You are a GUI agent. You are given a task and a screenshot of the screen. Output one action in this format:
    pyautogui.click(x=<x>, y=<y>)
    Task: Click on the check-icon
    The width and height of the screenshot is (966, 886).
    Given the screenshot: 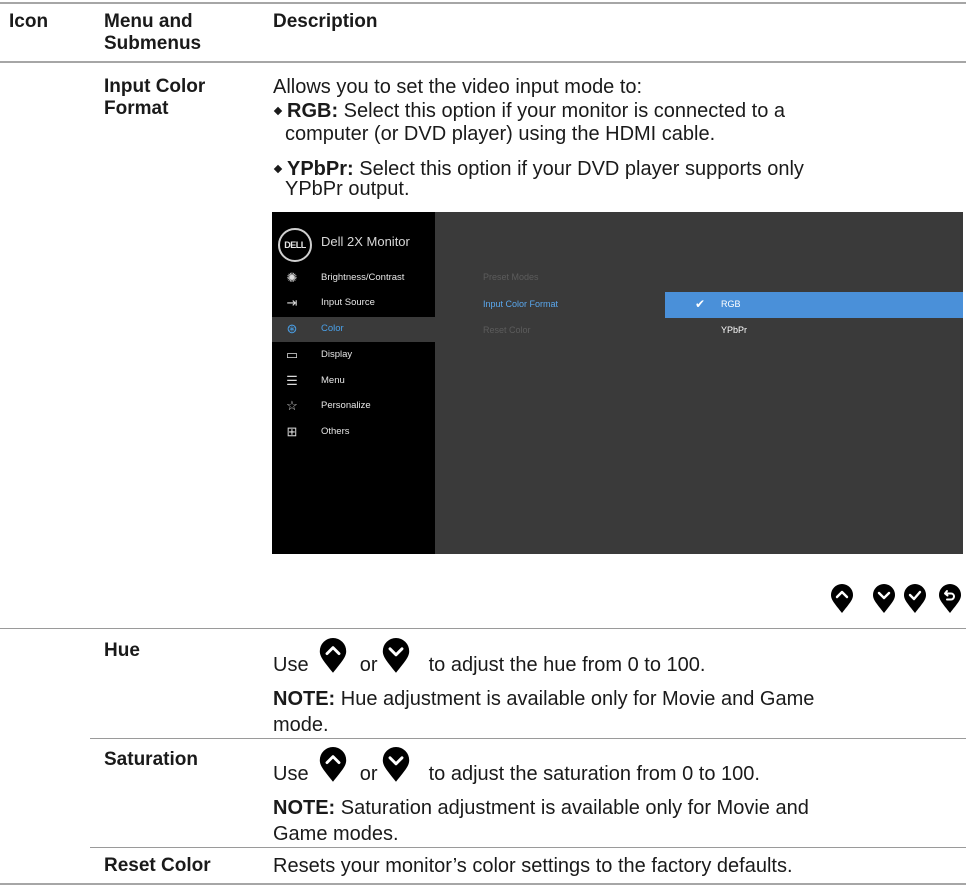 What is the action you would take?
    pyautogui.click(x=915, y=599)
    